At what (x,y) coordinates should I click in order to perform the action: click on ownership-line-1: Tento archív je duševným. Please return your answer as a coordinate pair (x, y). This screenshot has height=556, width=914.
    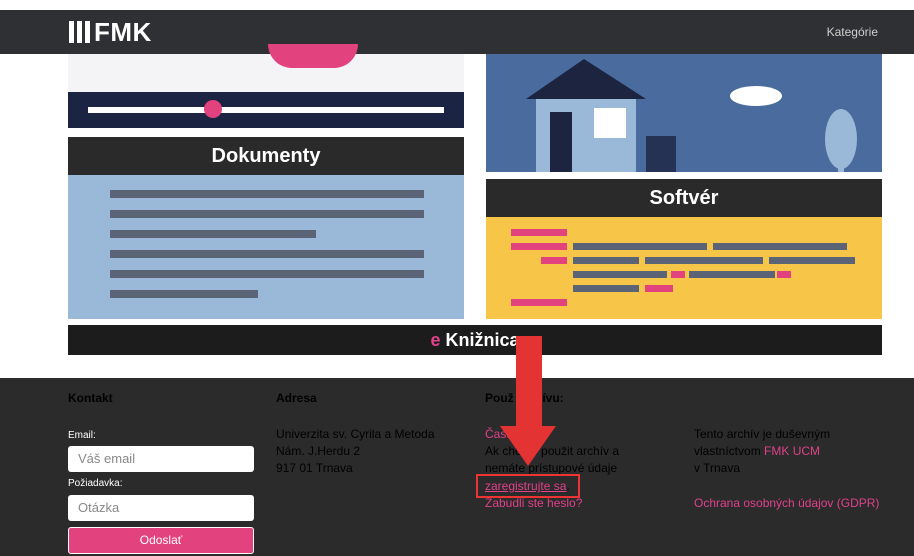
    Looking at the image, I should click on (762, 434).